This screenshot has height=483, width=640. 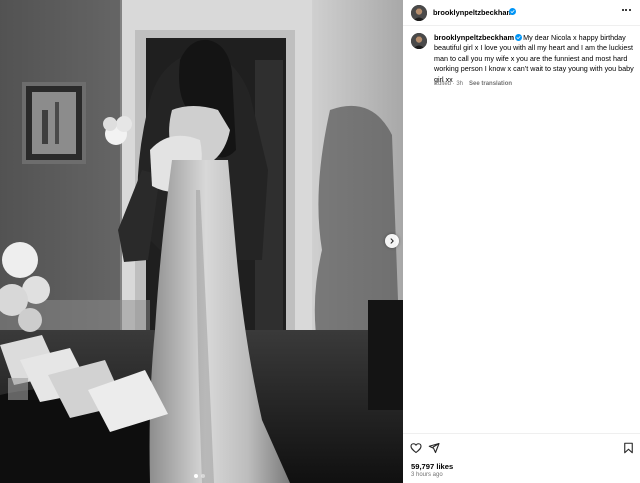 What do you see at coordinates (203, 476) in the screenshot?
I see `carousel-dot` at bounding box center [203, 476].